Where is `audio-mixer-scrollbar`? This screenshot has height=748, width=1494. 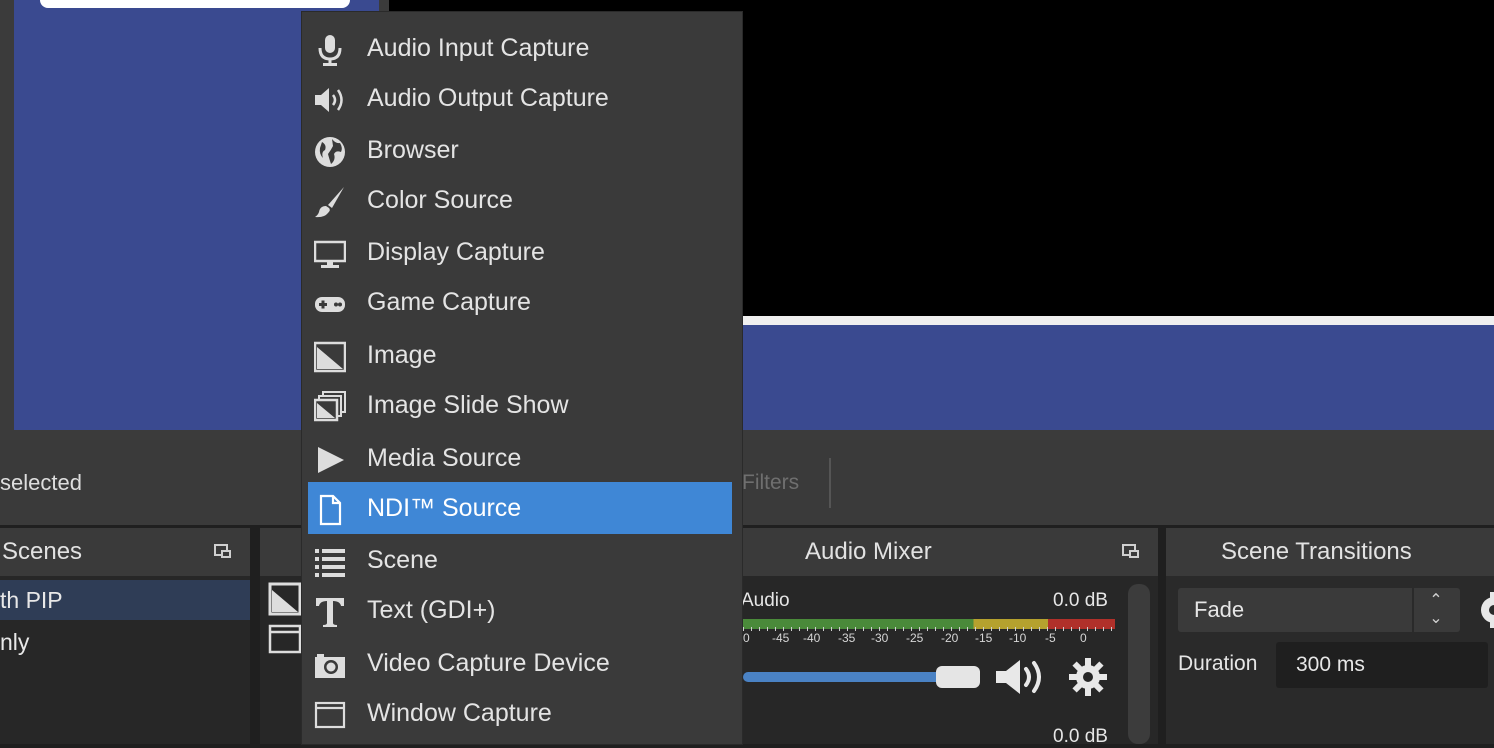 audio-mixer-scrollbar is located at coordinates (1139, 664).